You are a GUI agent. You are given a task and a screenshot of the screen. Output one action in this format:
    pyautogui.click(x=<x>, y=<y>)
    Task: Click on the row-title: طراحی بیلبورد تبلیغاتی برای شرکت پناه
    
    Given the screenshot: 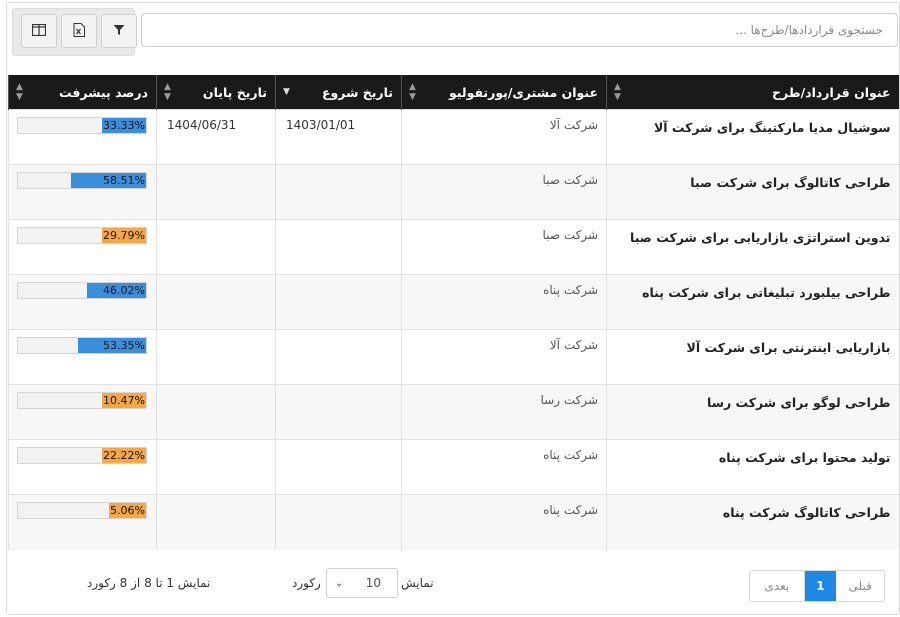 What is the action you would take?
    pyautogui.click(x=752, y=302)
    